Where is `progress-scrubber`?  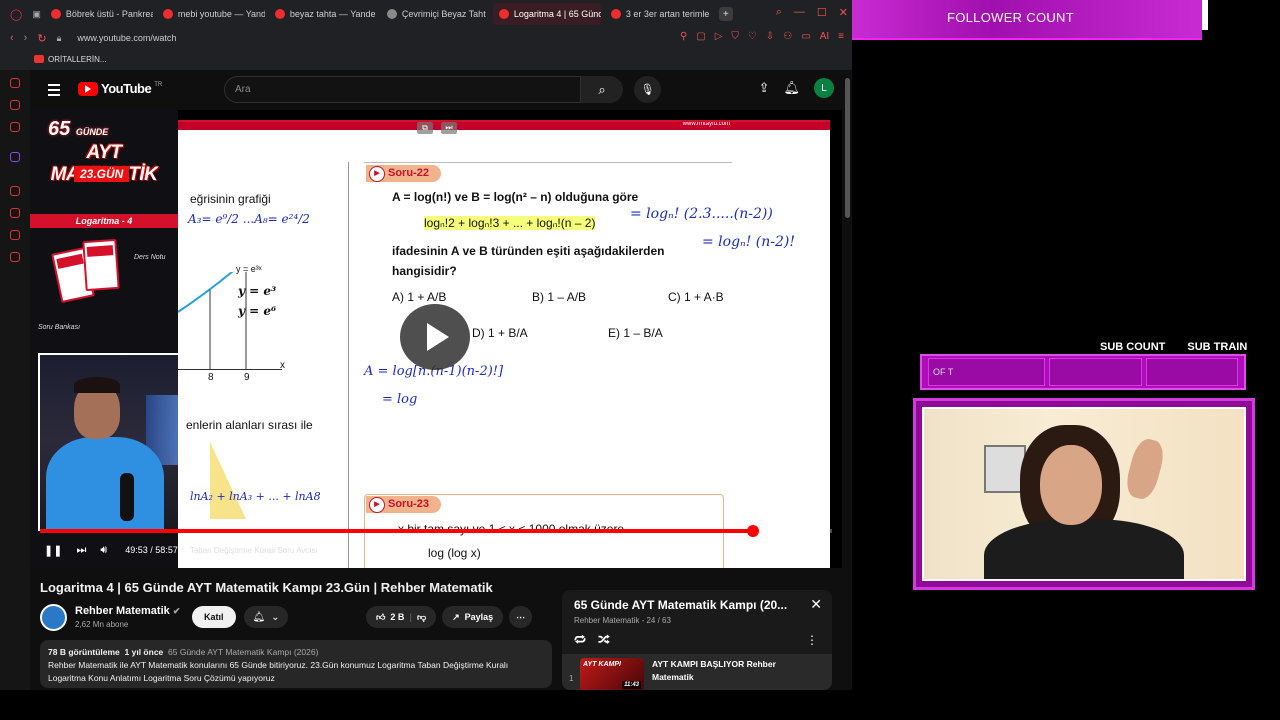
progress-scrubber is located at coordinates (752, 531).